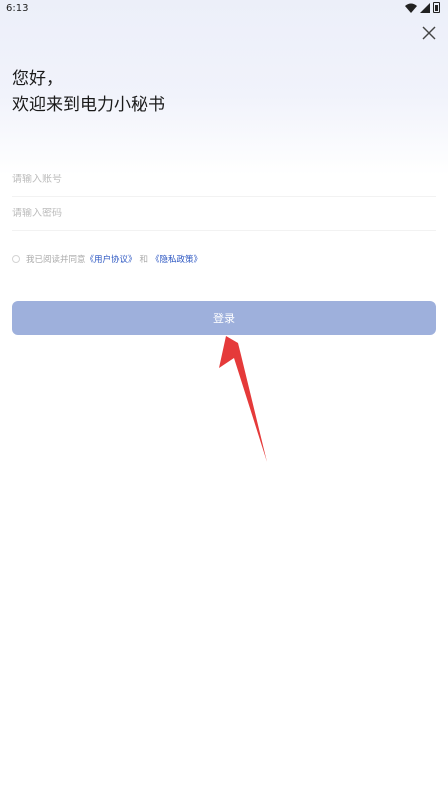 The width and height of the screenshot is (448, 796). I want to click on agreement-checkbox, so click(16, 259).